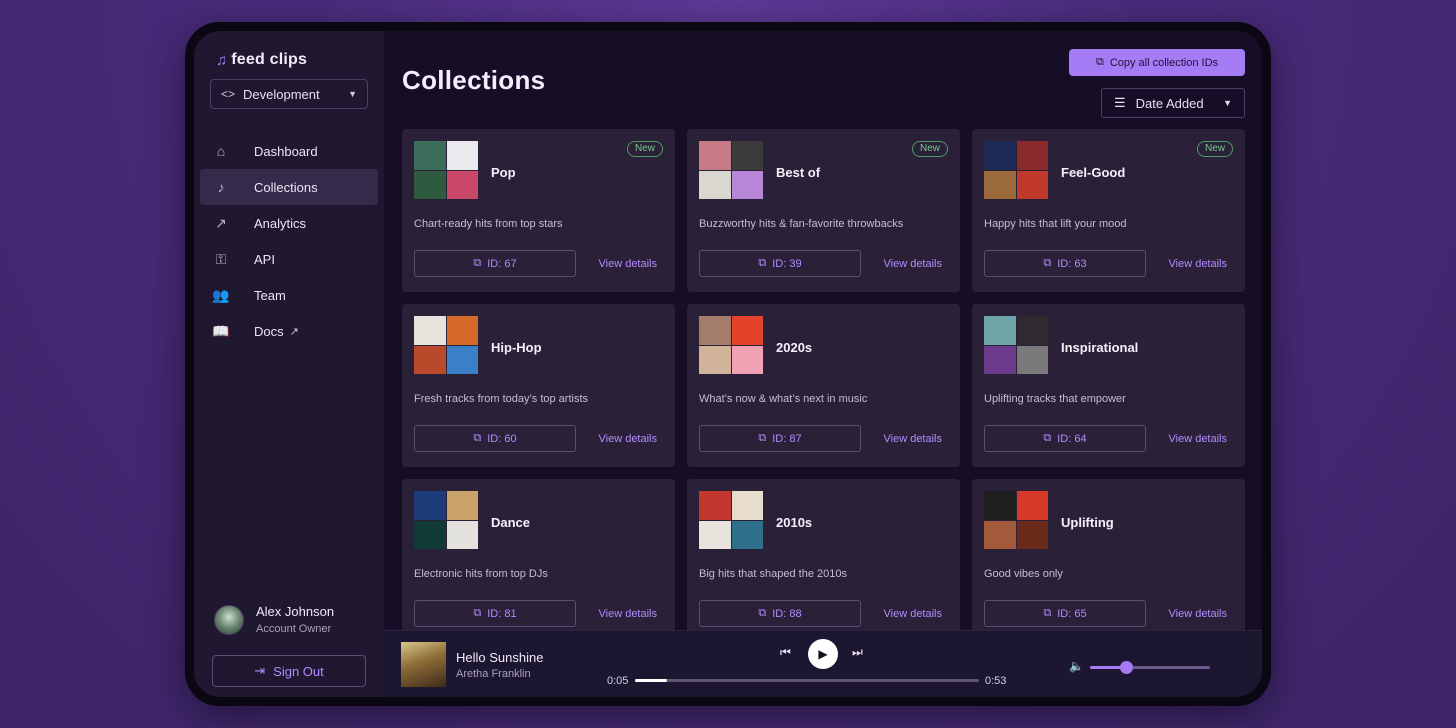  I want to click on volume-slider, so click(1150, 667).